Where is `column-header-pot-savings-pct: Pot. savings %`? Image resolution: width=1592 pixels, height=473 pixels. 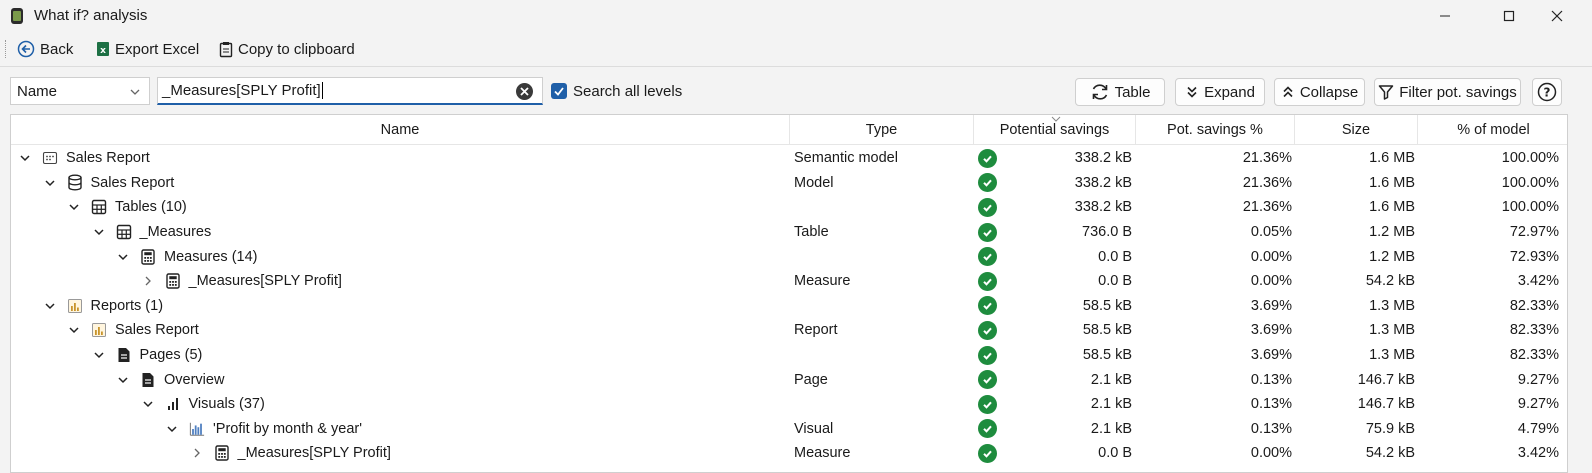
column-header-pot-savings-pct: Pot. savings % is located at coordinates (1215, 130).